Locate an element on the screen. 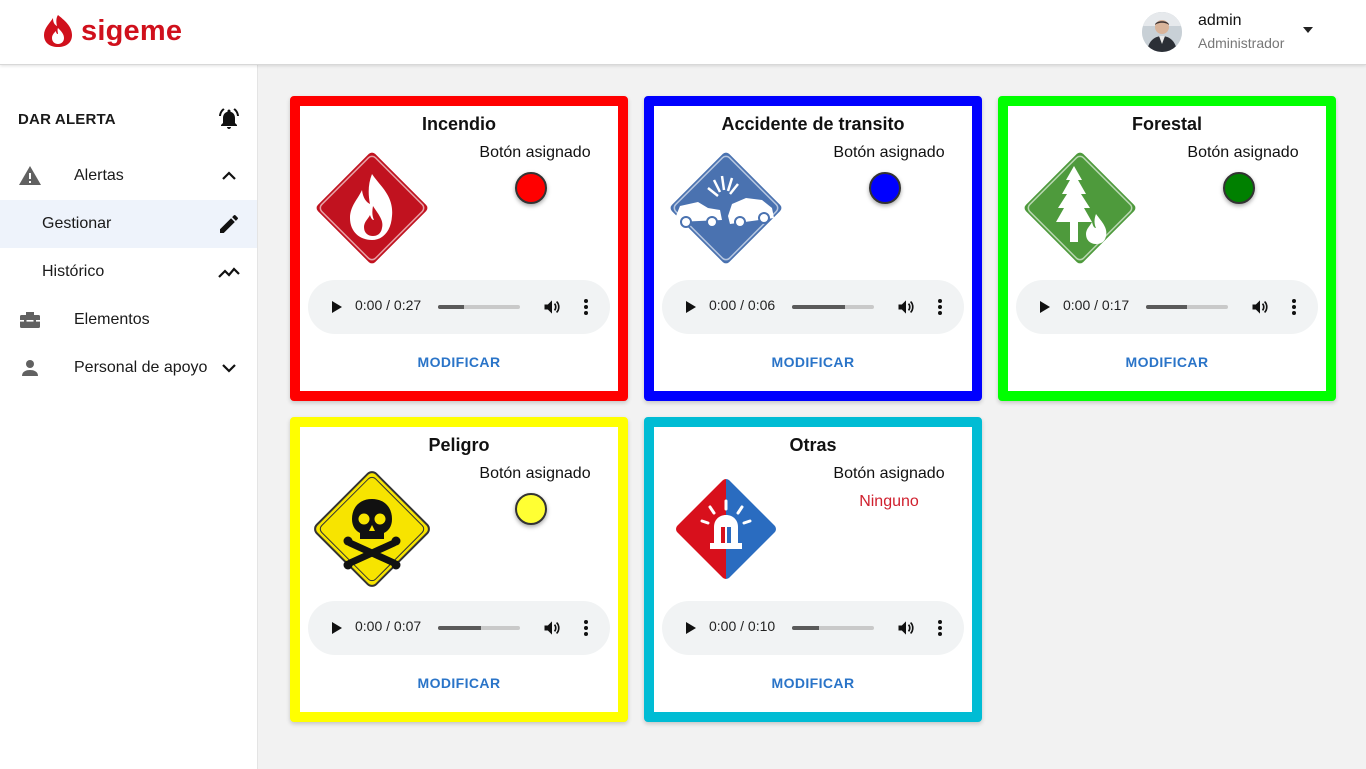 The height and width of the screenshot is (769, 1366). sidebar-item-alertas: Alertas is located at coordinates (128, 176).